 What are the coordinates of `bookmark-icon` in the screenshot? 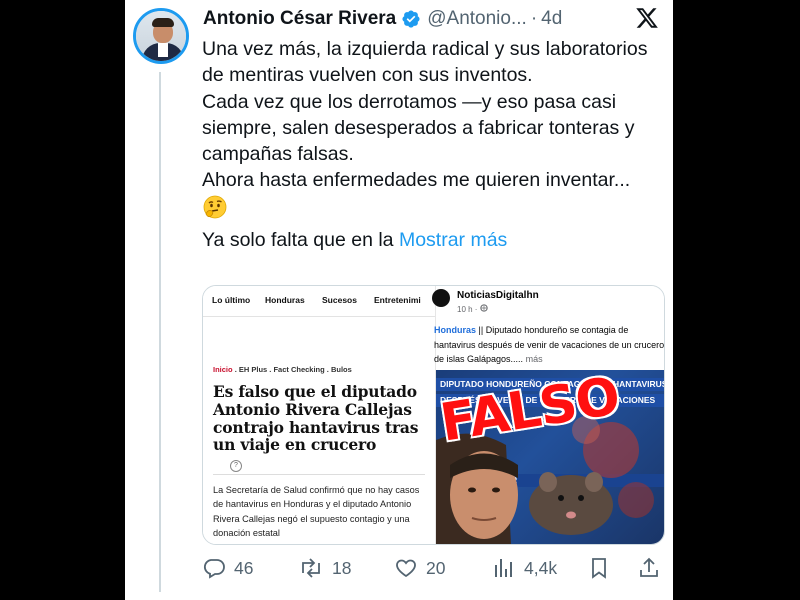 It's located at (599, 568).